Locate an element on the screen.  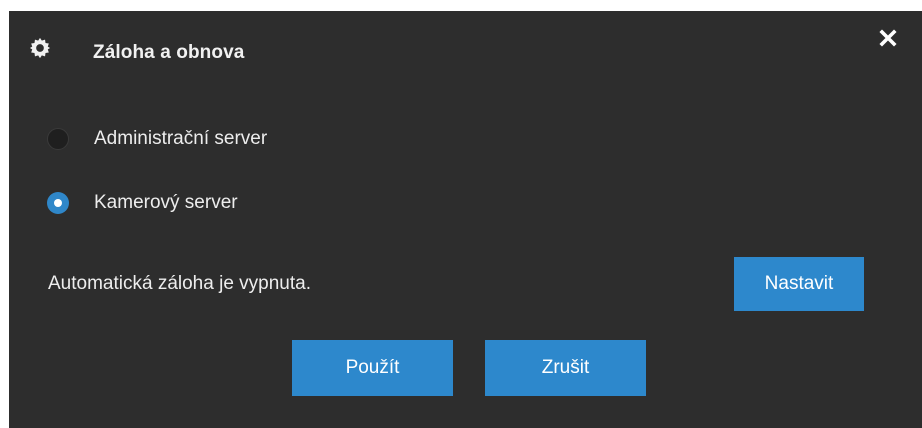
settings-button: Nastavit is located at coordinates (799, 284).